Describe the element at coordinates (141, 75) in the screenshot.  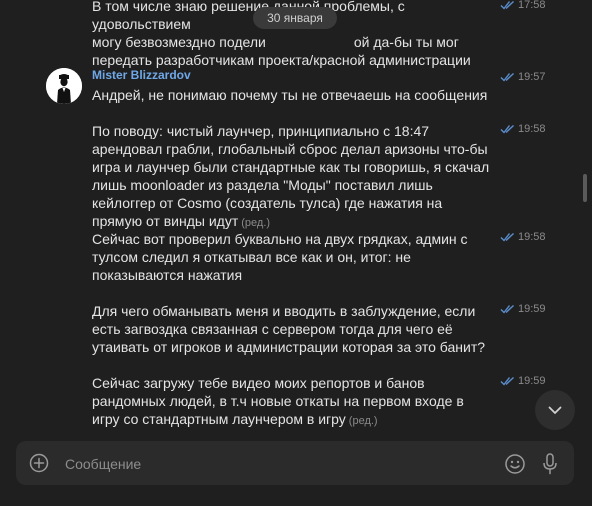
I see `message-author: Mister Blizzardov` at that location.